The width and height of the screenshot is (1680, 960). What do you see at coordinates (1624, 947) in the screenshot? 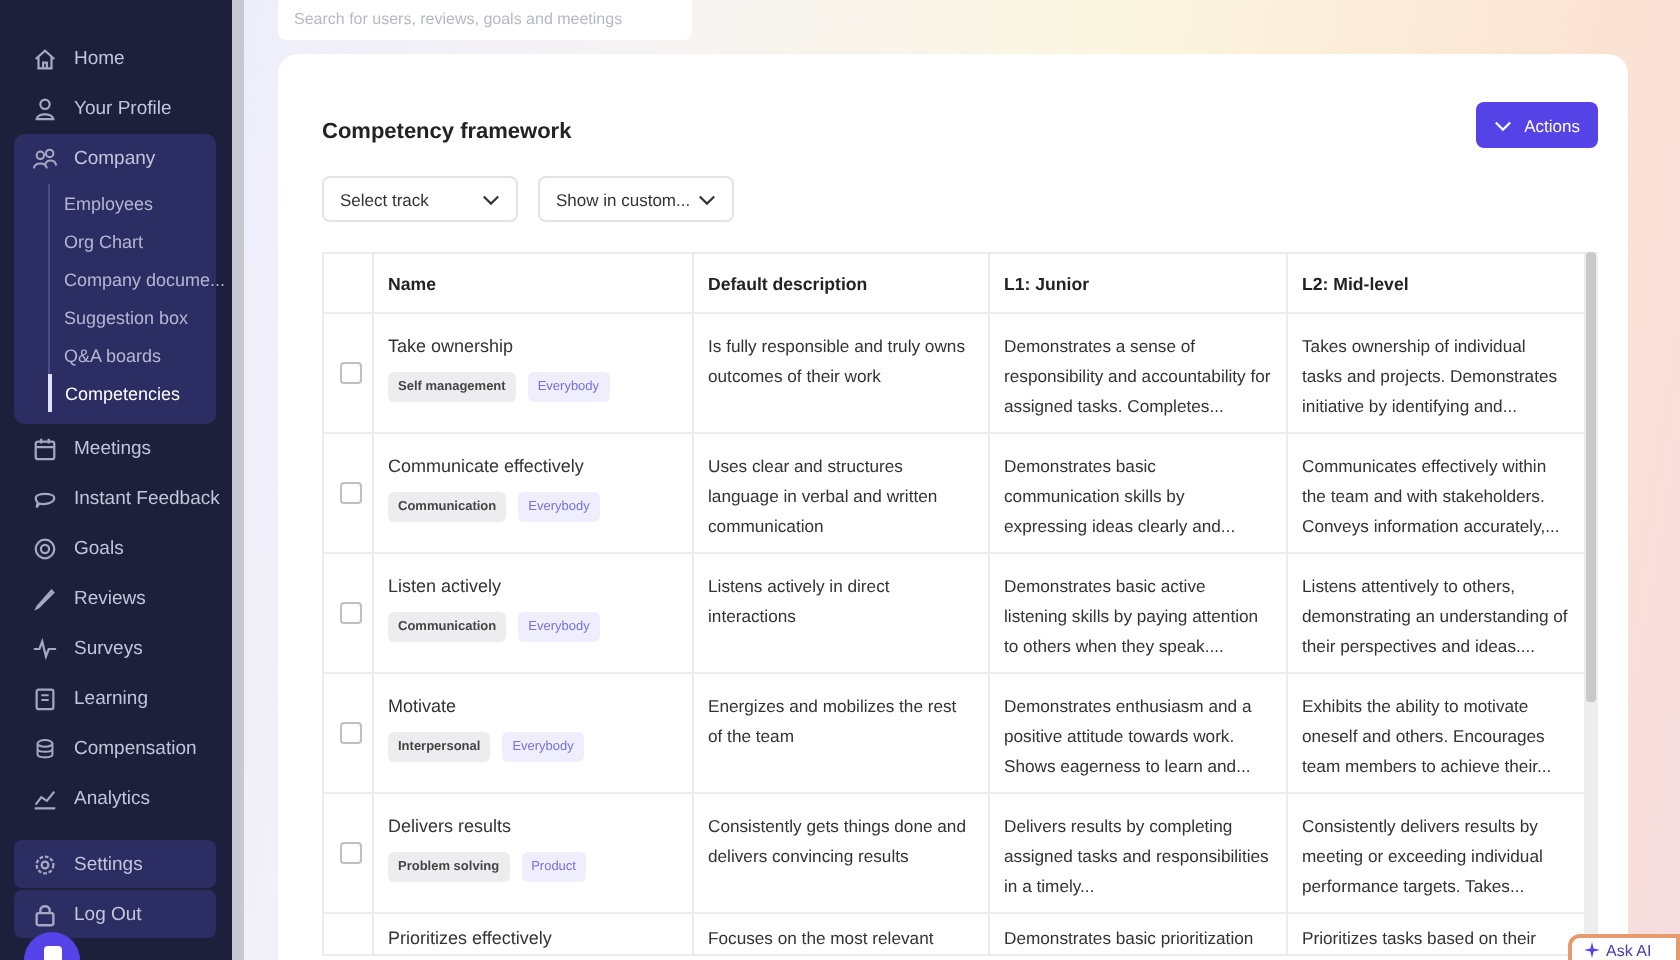
I see `ask-ai-button: Ask AI` at bounding box center [1624, 947].